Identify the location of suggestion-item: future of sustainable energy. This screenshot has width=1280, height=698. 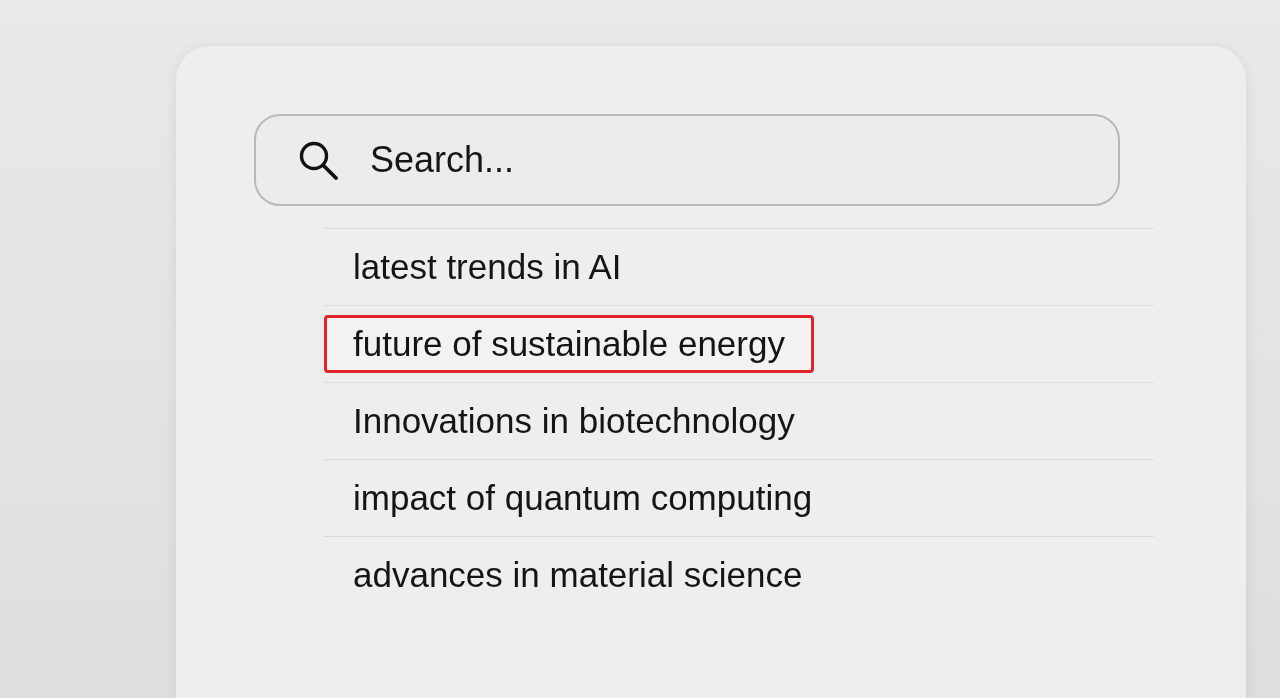
(569, 344).